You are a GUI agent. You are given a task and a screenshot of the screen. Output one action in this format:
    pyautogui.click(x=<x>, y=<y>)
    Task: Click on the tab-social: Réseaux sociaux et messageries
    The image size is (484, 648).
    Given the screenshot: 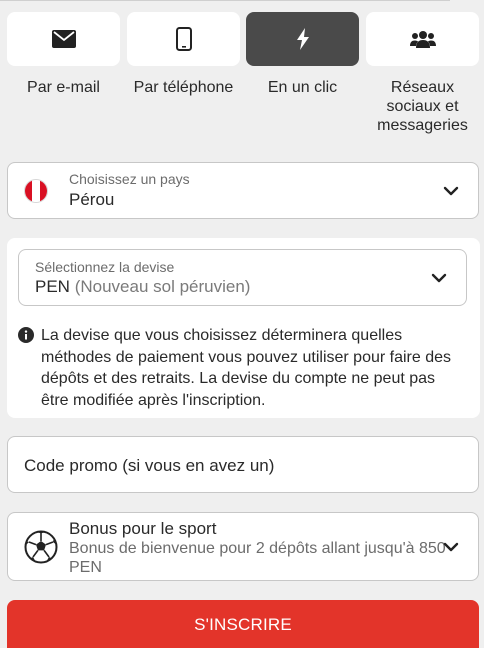 What is the action you would take?
    pyautogui.click(x=422, y=73)
    